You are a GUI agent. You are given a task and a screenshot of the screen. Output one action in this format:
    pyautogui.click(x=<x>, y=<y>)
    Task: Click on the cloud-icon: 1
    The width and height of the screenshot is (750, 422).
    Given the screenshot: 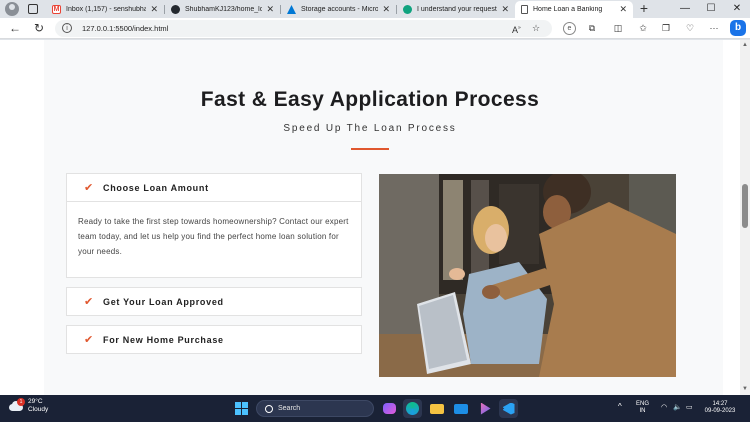 What is the action you would take?
    pyautogui.click(x=16, y=405)
    